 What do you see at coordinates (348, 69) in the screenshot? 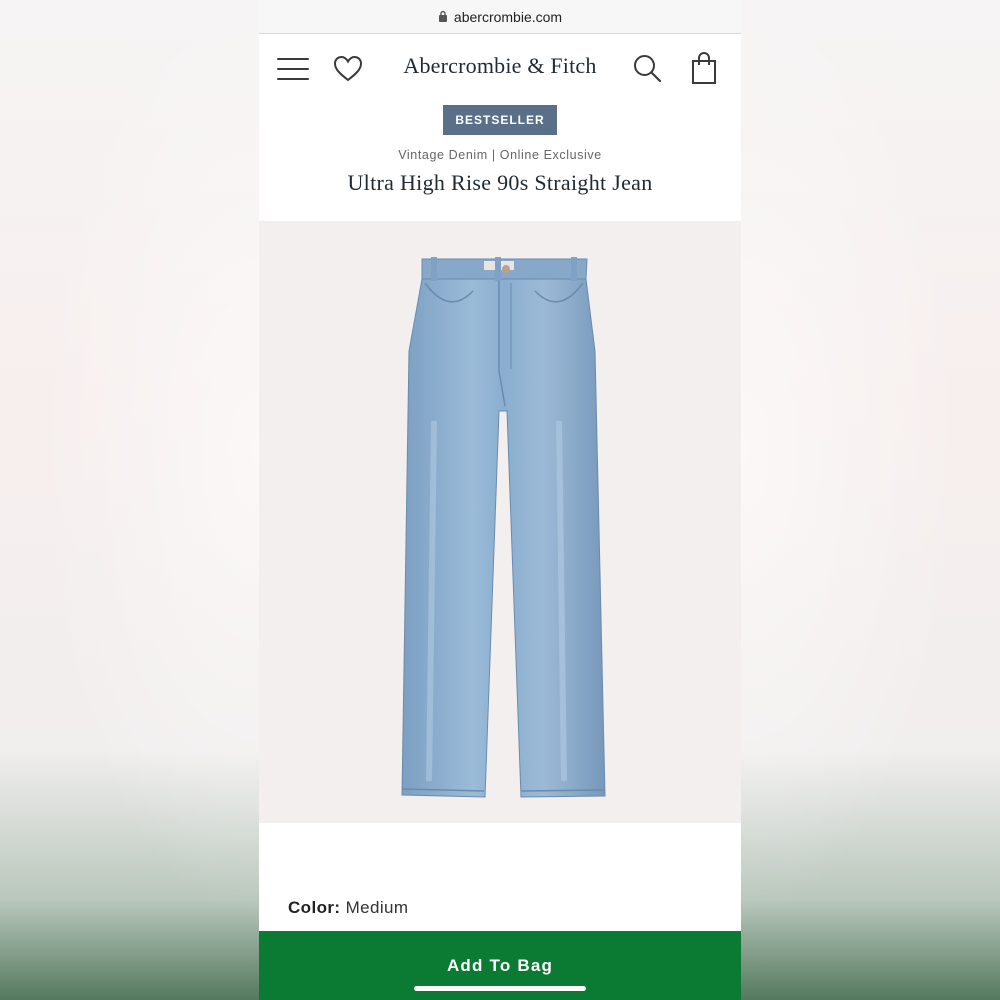
I see `heart-icon` at bounding box center [348, 69].